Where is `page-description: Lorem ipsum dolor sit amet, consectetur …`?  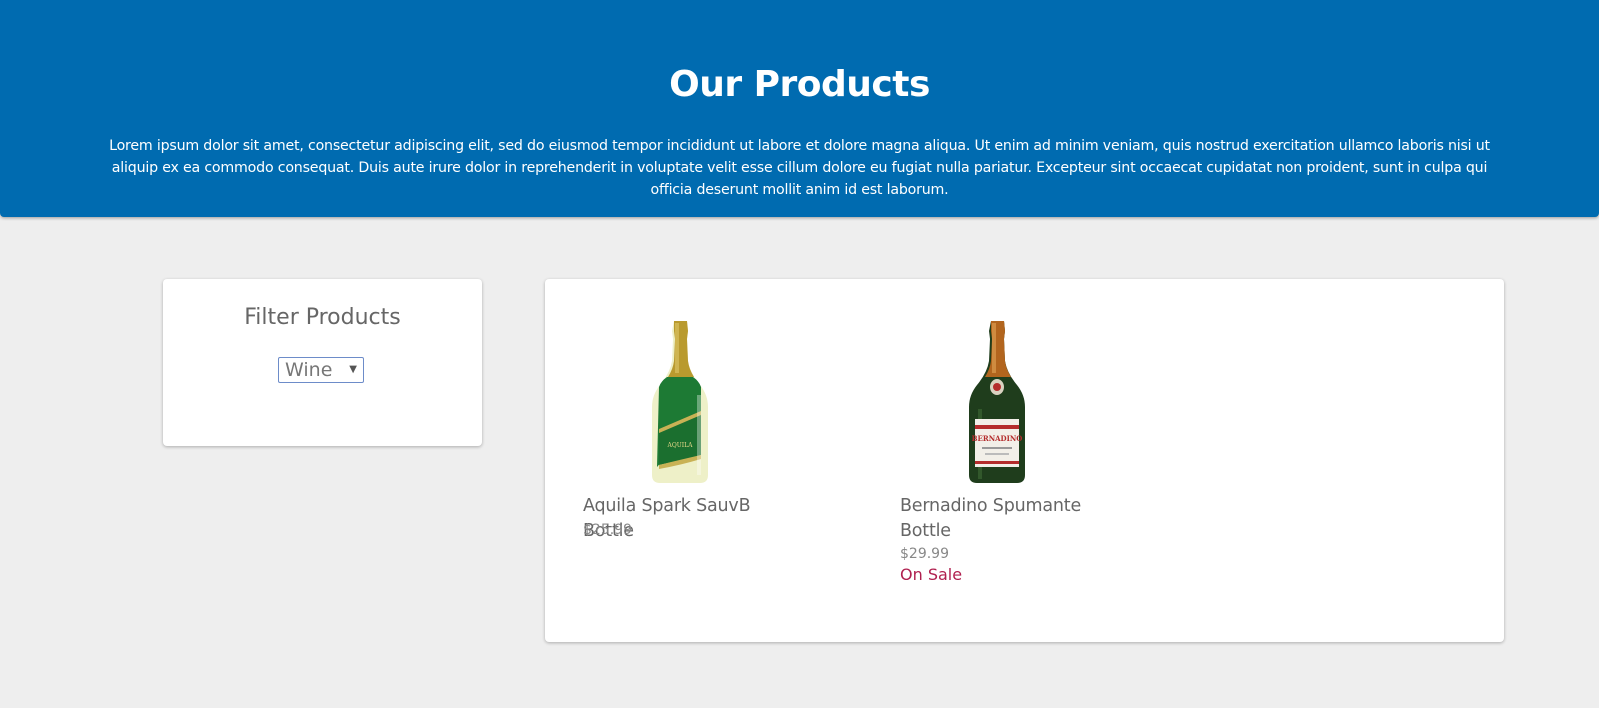 page-description: Lorem ipsum dolor sit amet, consectetur … is located at coordinates (799, 168).